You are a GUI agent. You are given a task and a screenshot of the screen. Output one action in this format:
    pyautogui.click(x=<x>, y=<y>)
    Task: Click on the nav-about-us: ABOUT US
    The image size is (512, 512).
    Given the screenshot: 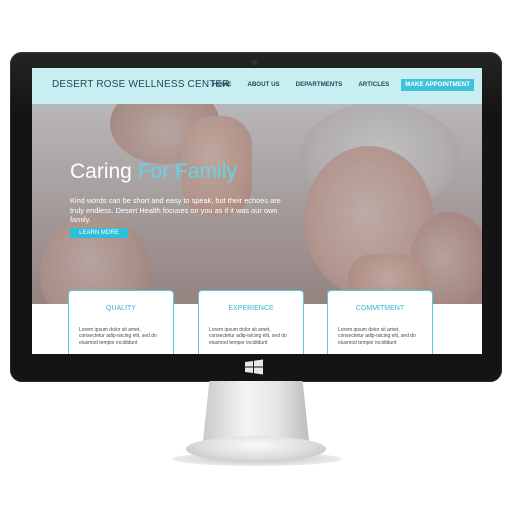 What is the action you would take?
    pyautogui.click(x=263, y=85)
    